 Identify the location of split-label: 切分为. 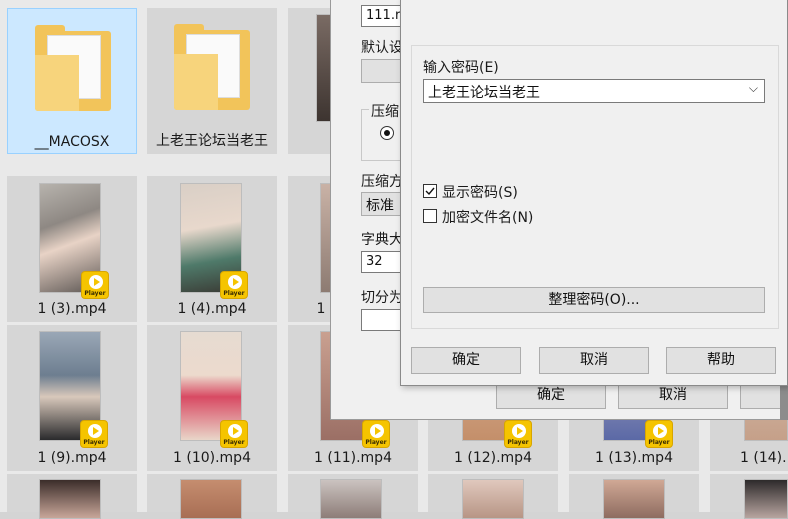
(382, 298).